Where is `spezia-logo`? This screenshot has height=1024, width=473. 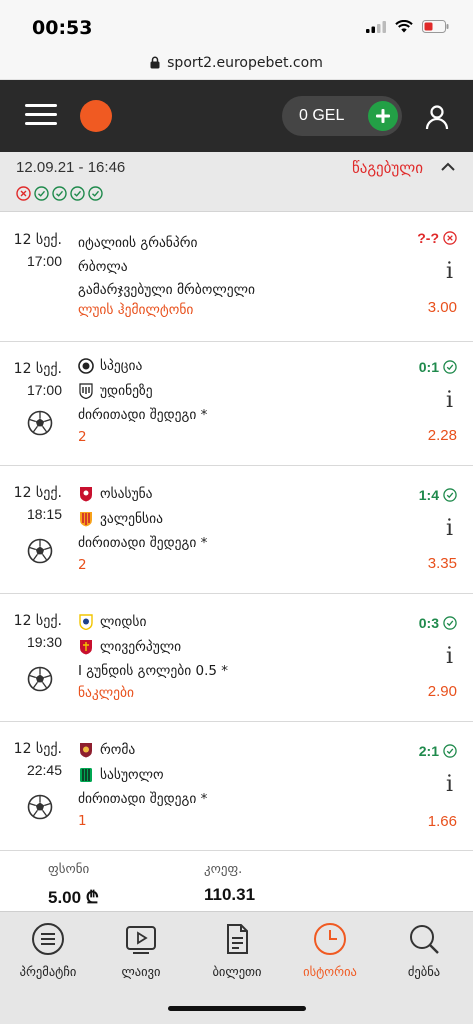 spezia-logo is located at coordinates (86, 366).